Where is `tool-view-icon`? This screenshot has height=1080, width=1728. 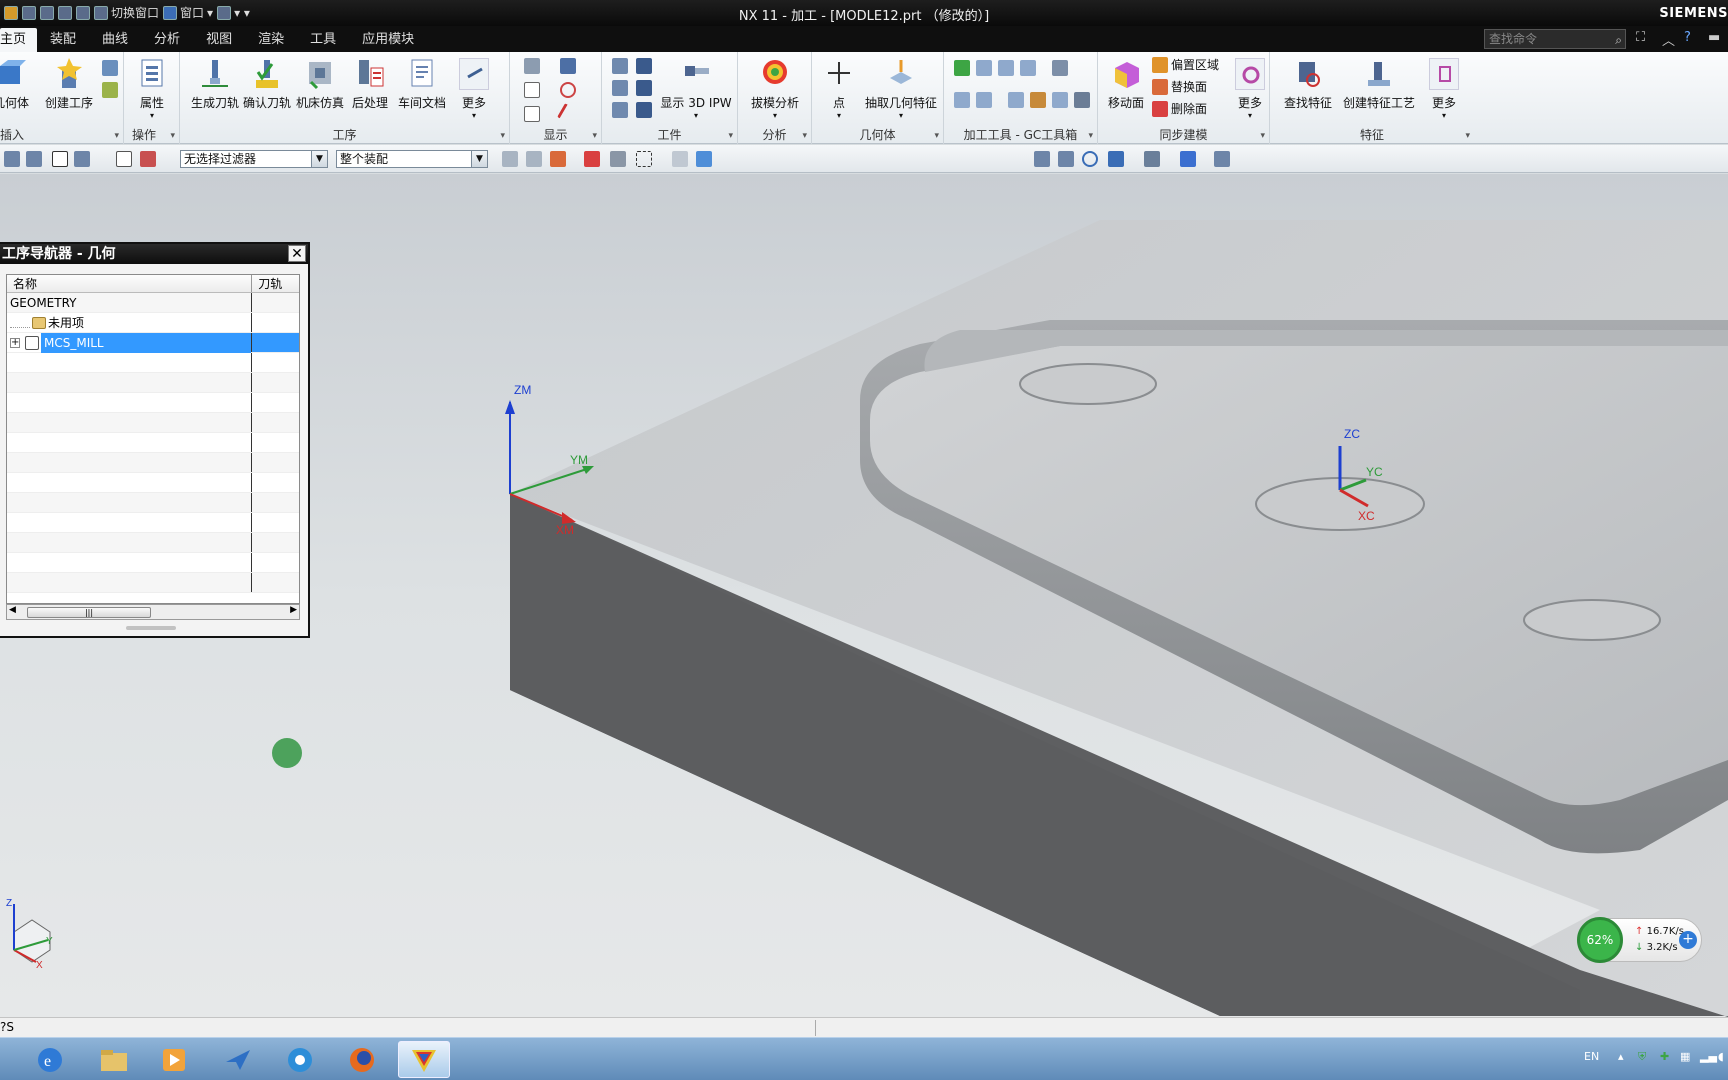 tool-view-icon is located at coordinates (124, 159).